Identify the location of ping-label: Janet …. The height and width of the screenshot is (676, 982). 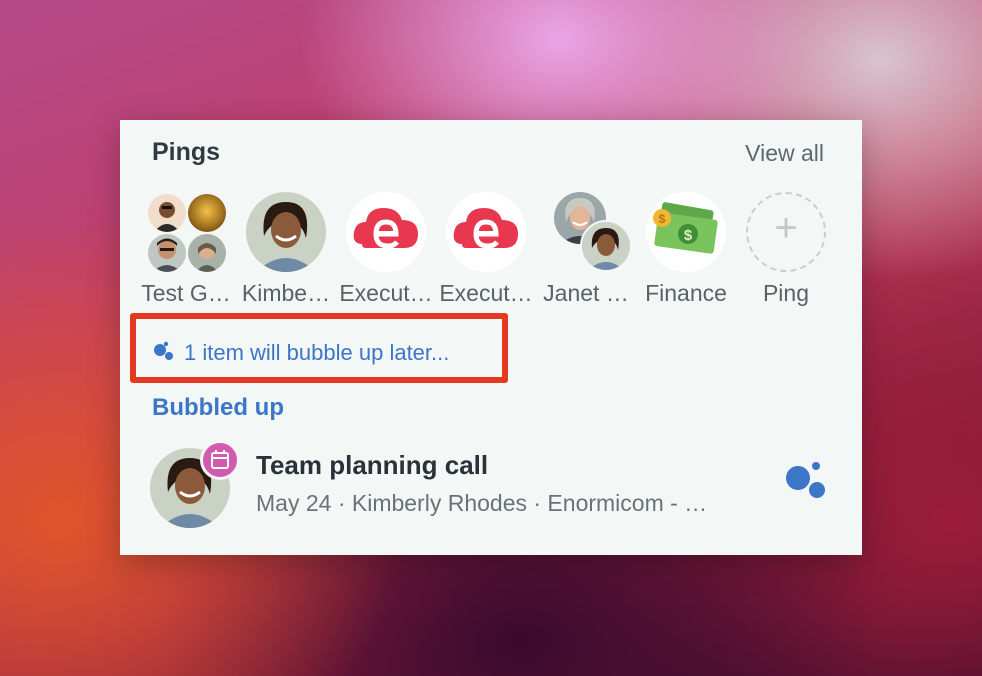
(586, 293).